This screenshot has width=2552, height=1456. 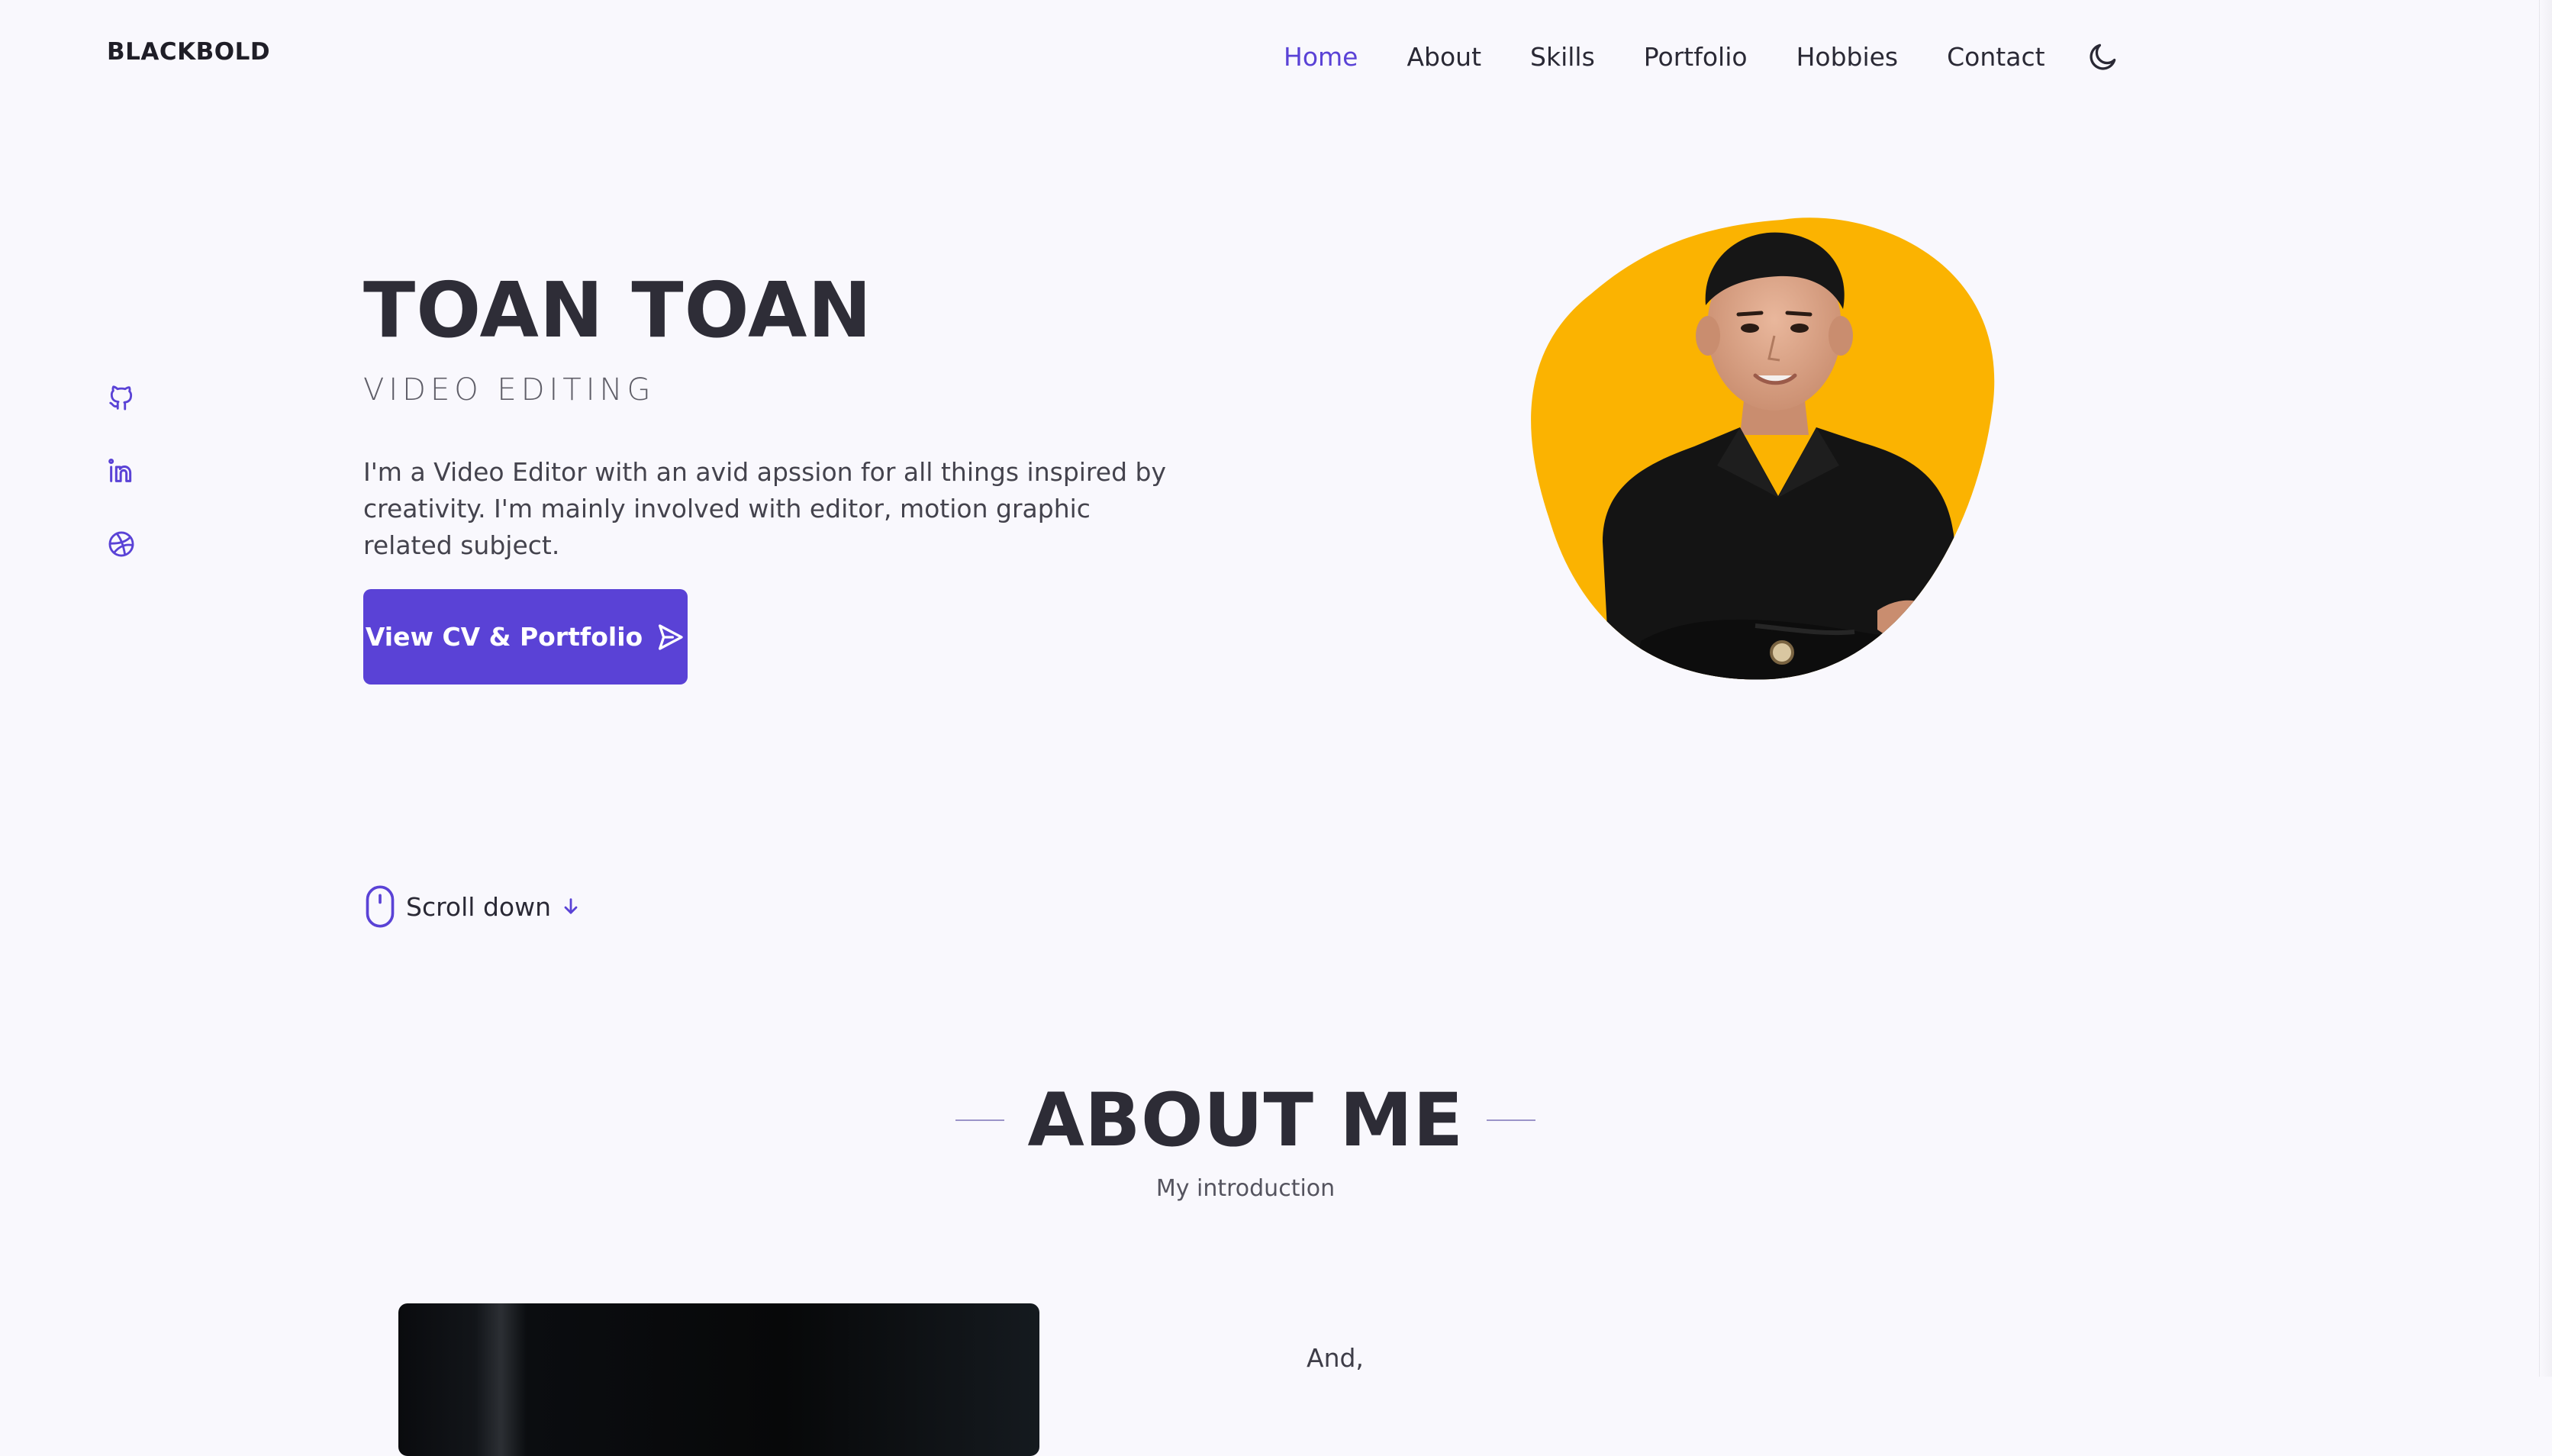 What do you see at coordinates (1995, 57) in the screenshot?
I see `nav-item-contact: Contact` at bounding box center [1995, 57].